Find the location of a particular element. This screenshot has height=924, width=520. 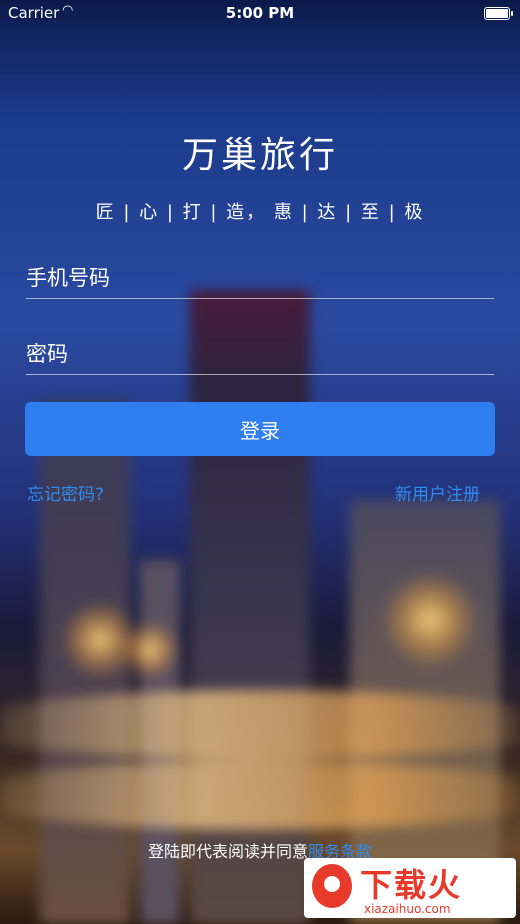

login-button: 登录 is located at coordinates (260, 429).